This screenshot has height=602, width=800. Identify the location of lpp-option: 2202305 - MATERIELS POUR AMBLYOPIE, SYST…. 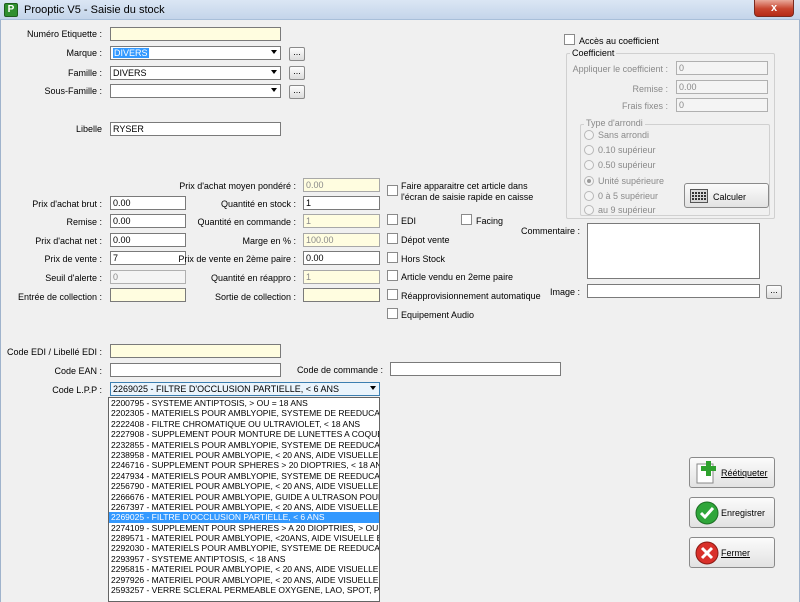
(244, 413).